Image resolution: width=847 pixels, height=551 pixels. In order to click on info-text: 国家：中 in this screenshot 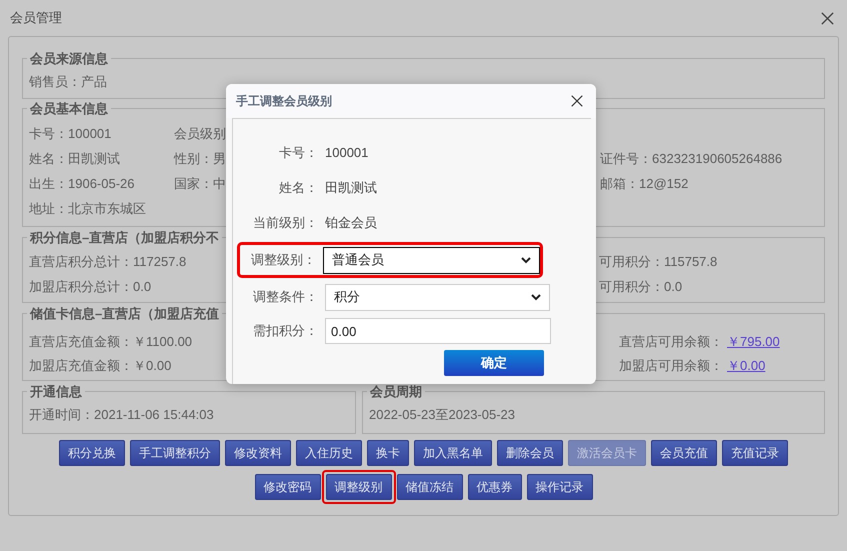, I will do `click(200, 184)`.